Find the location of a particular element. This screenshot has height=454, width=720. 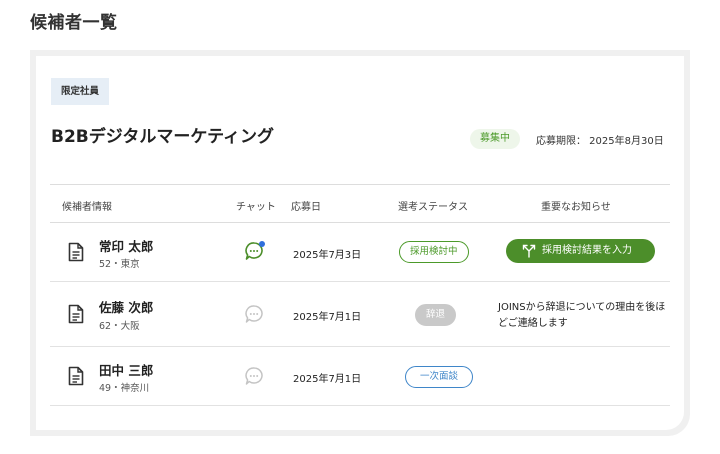

application-deadline: 応募期限： 2025年8月30日 is located at coordinates (600, 141).